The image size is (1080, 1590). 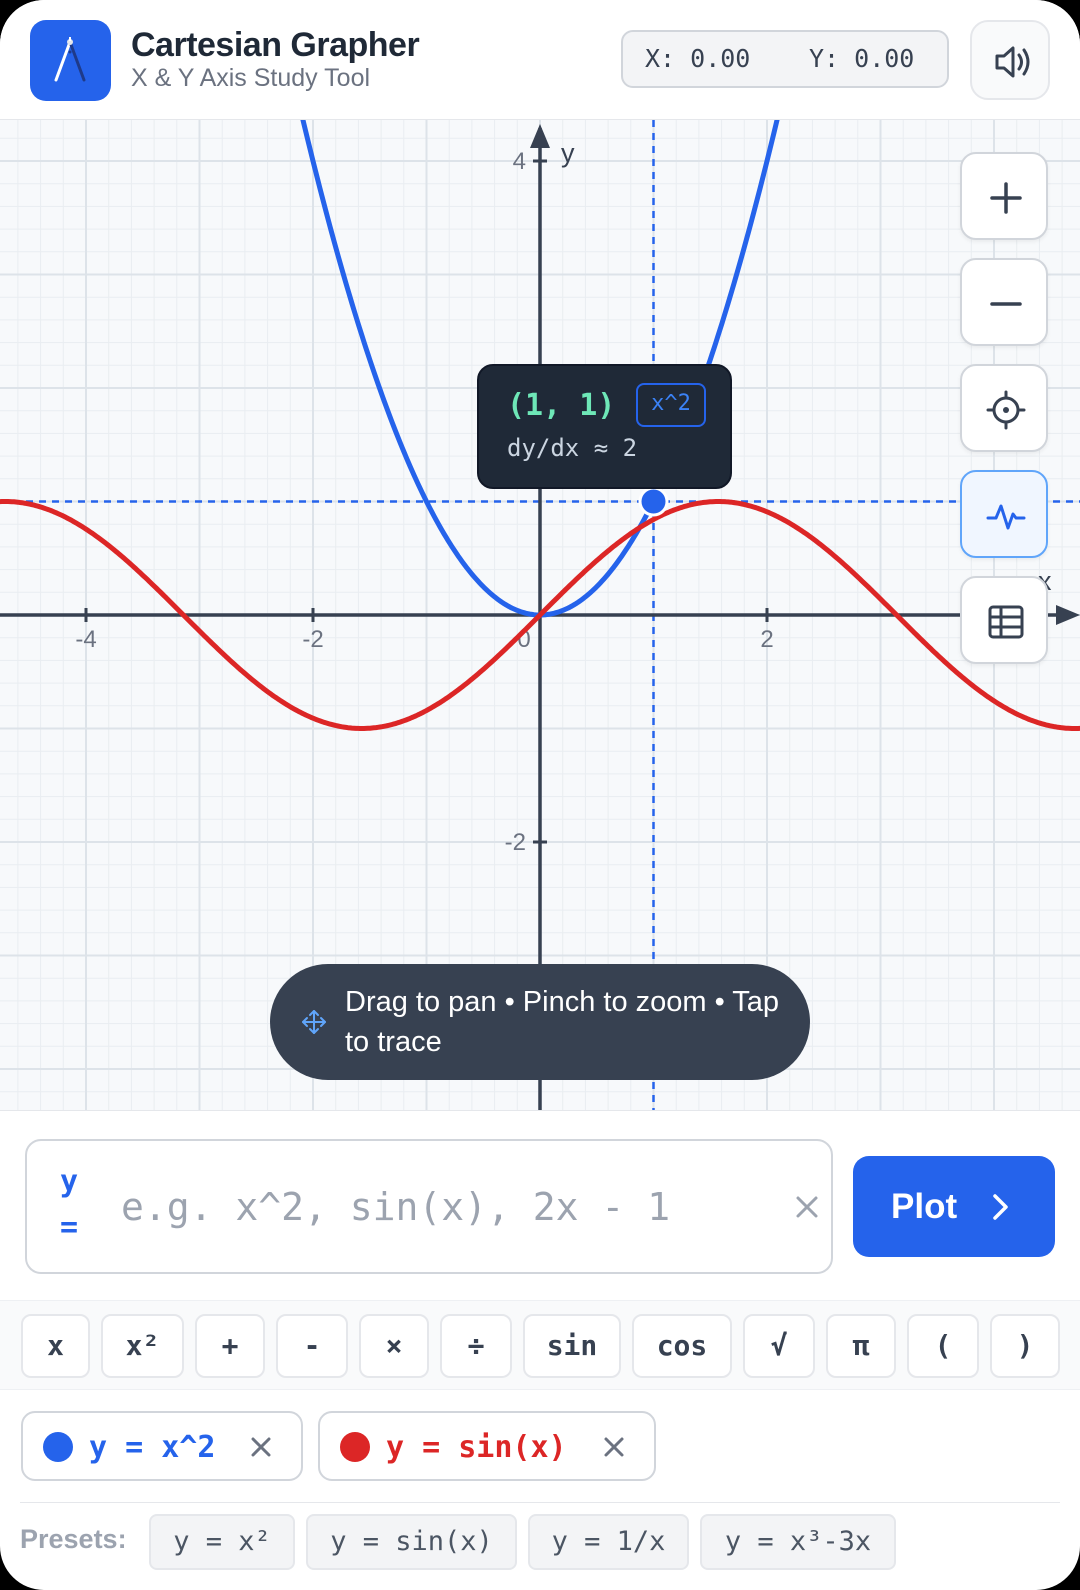 I want to click on trace-button, so click(x=1004, y=514).